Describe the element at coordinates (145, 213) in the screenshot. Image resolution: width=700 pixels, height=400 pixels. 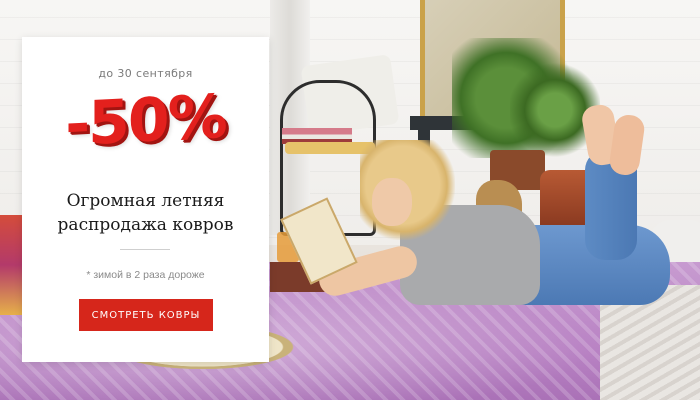
I see `promo-headline: Огромная летняя распродажа ковров` at that location.